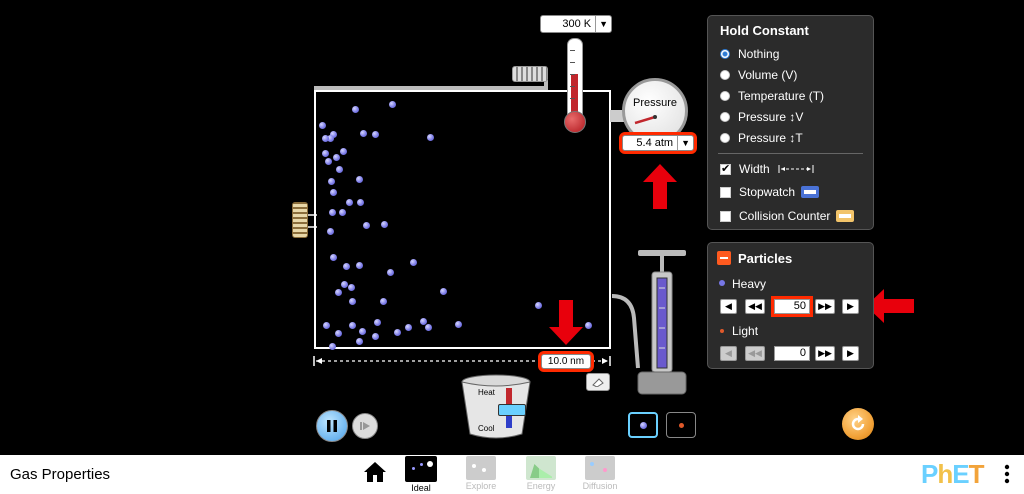  I want to click on light-count-field: 0, so click(792, 353).